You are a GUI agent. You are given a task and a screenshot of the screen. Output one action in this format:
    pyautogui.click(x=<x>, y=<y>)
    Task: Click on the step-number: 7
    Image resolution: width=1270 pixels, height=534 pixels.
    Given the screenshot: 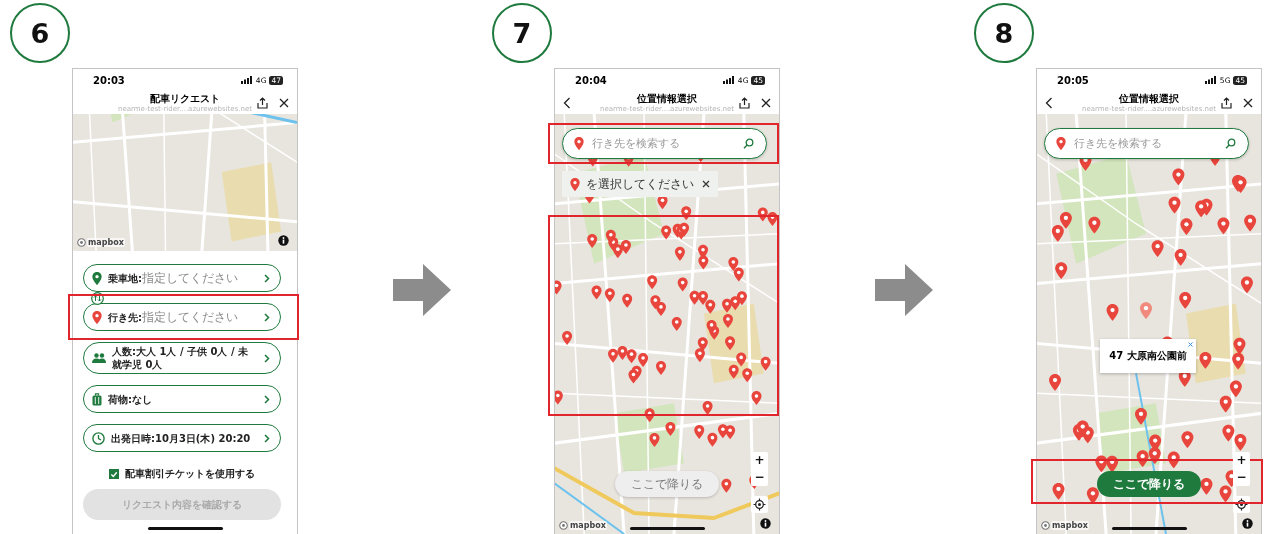 What is the action you would take?
    pyautogui.click(x=522, y=33)
    